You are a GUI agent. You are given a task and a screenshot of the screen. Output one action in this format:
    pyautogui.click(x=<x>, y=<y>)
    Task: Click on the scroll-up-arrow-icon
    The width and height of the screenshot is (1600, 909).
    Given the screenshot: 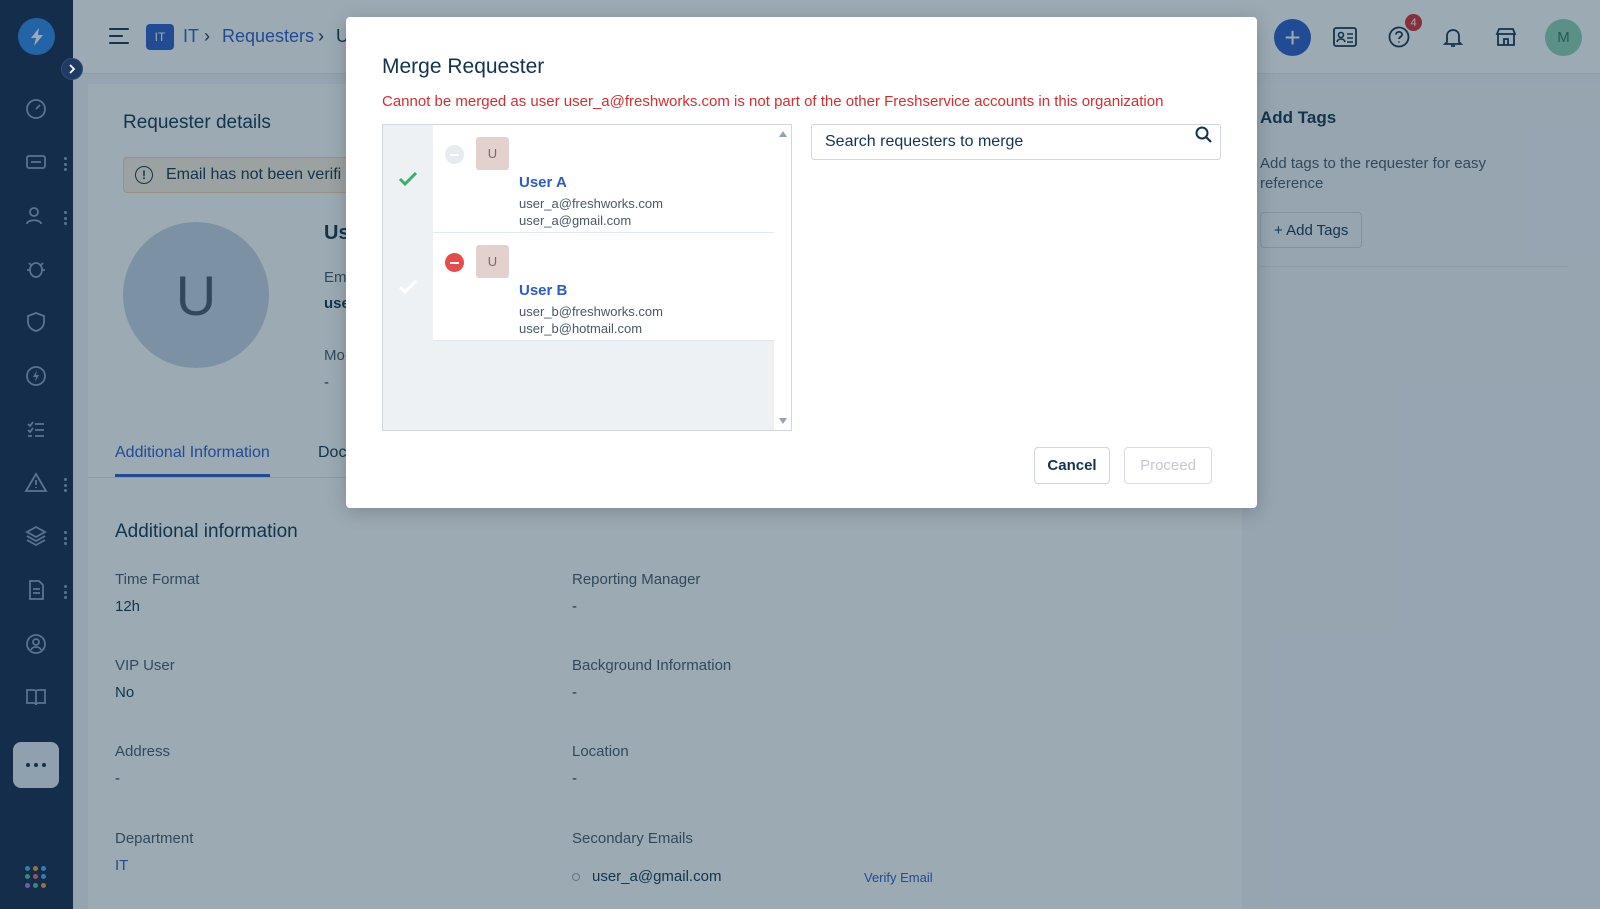 What is the action you would take?
    pyautogui.click(x=783, y=134)
    